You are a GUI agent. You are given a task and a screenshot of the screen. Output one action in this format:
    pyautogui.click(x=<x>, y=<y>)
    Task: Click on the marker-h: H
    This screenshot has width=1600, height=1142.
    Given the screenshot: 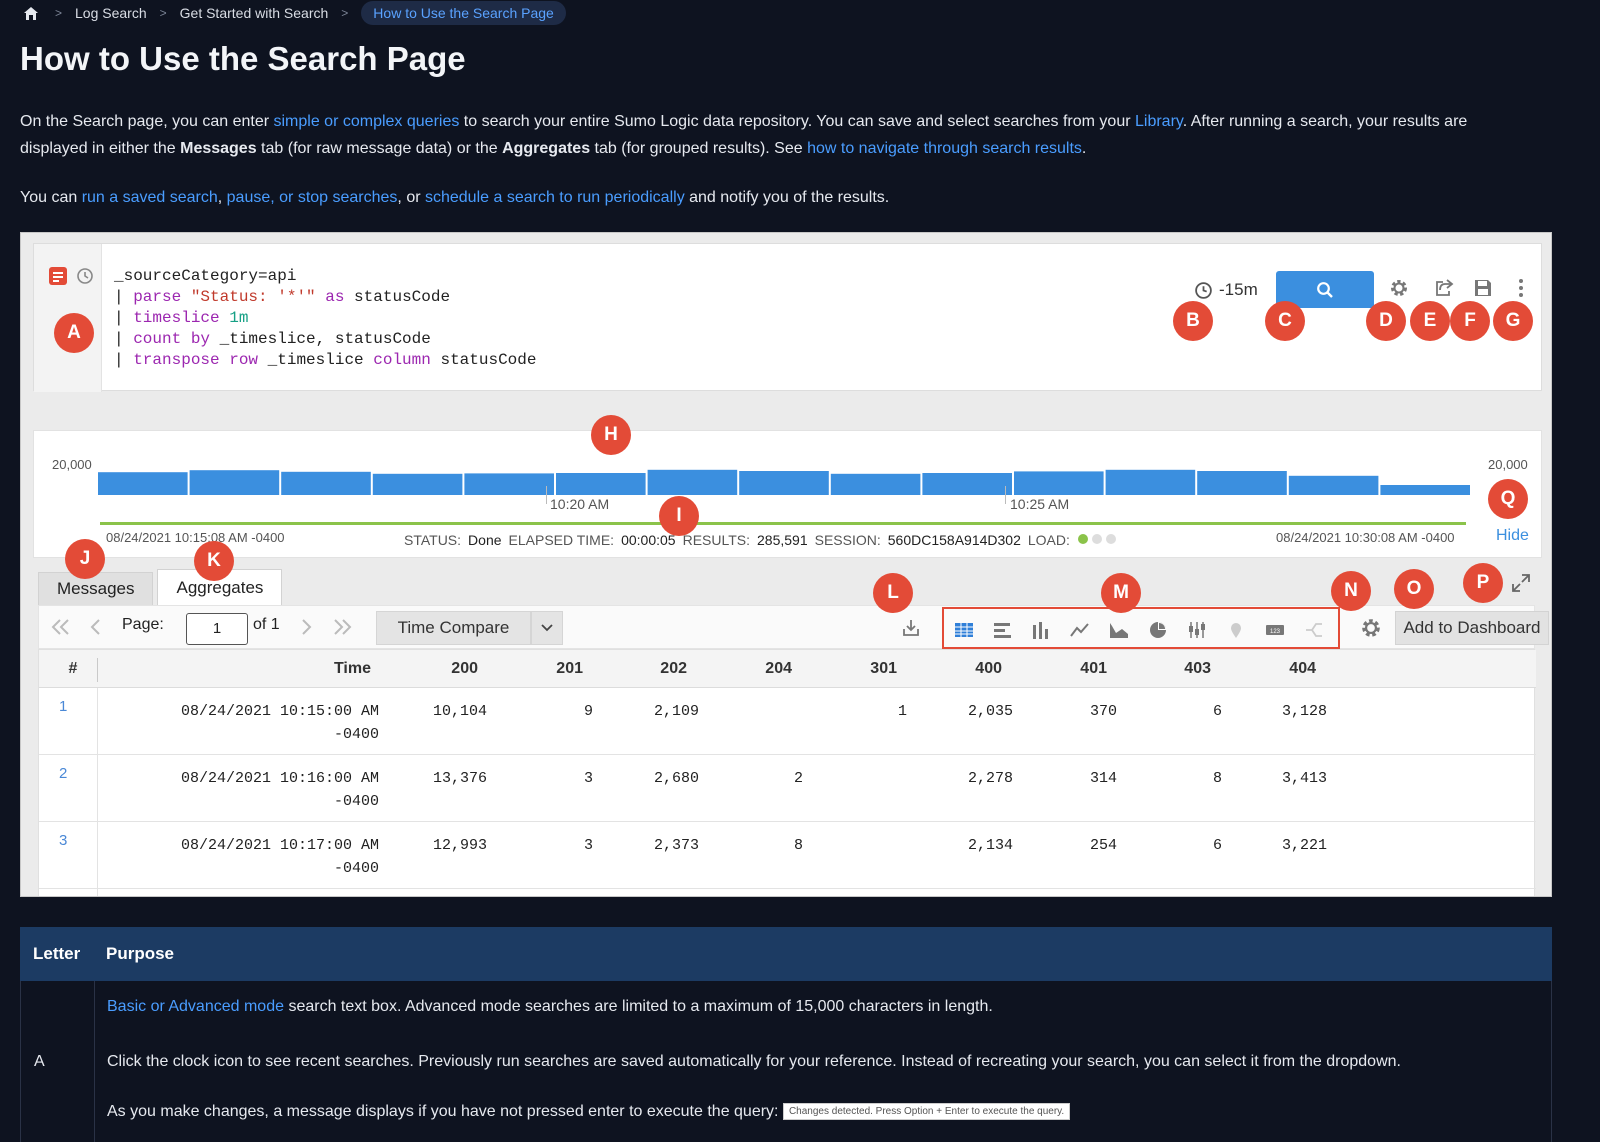 What is the action you would take?
    pyautogui.click(x=611, y=435)
    